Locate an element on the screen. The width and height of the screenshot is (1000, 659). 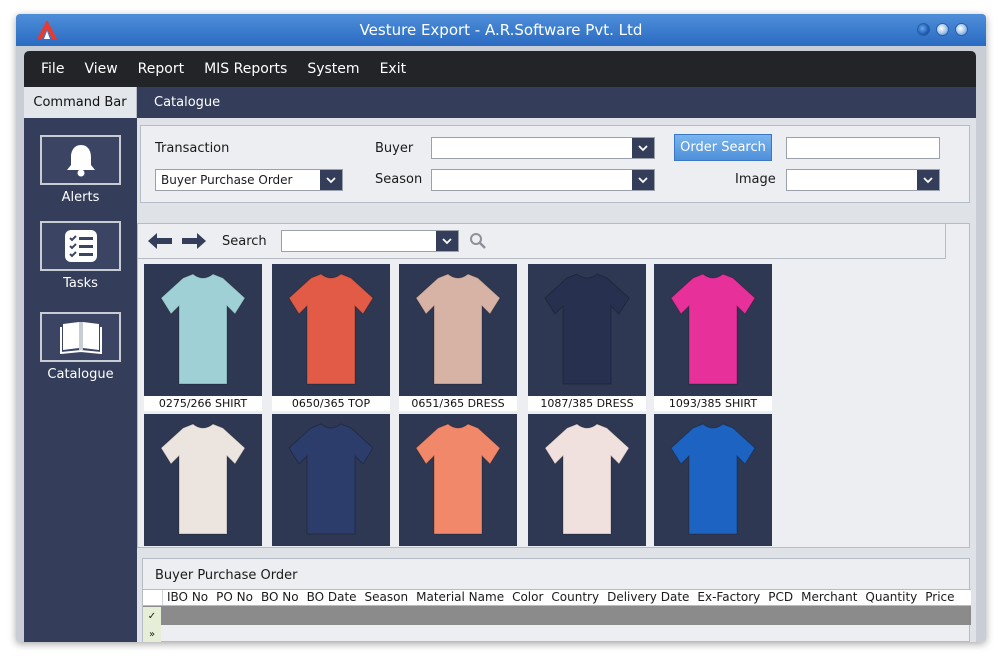
close-button is located at coordinates (961, 29).